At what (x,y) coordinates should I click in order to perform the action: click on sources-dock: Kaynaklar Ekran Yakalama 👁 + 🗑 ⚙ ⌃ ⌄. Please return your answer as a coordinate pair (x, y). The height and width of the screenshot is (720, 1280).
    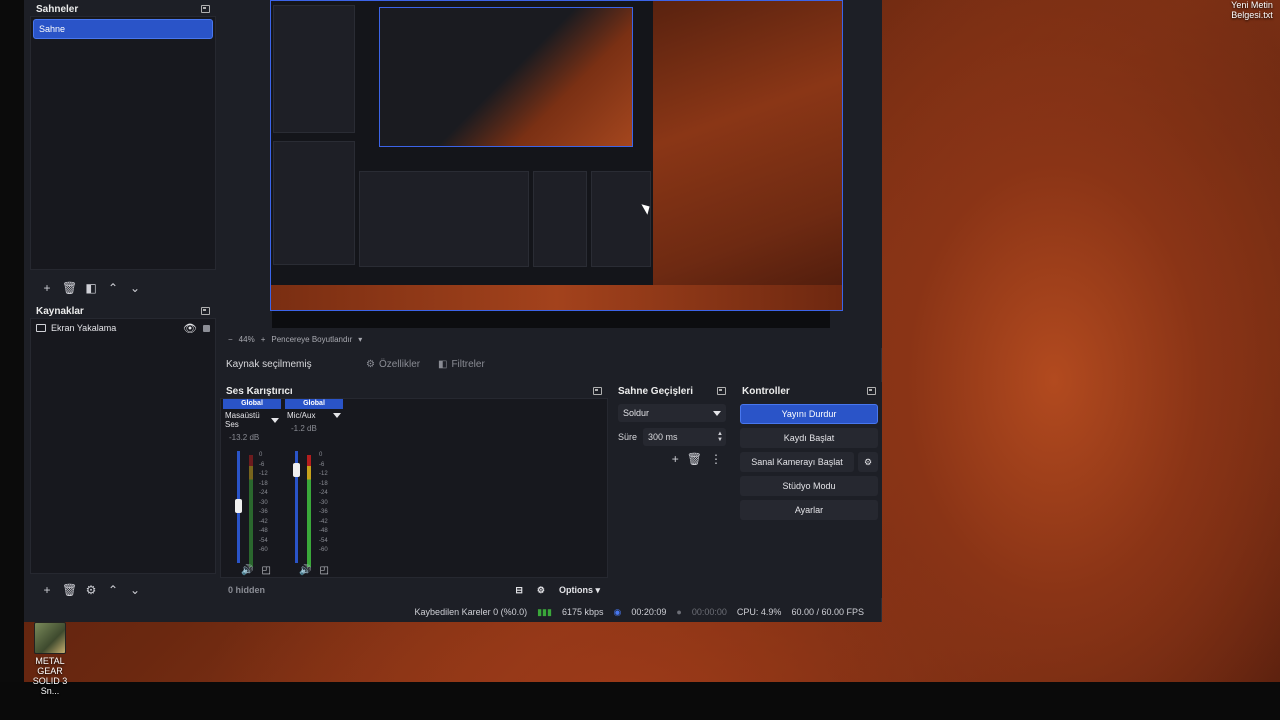
    Looking at the image, I should click on (123, 450).